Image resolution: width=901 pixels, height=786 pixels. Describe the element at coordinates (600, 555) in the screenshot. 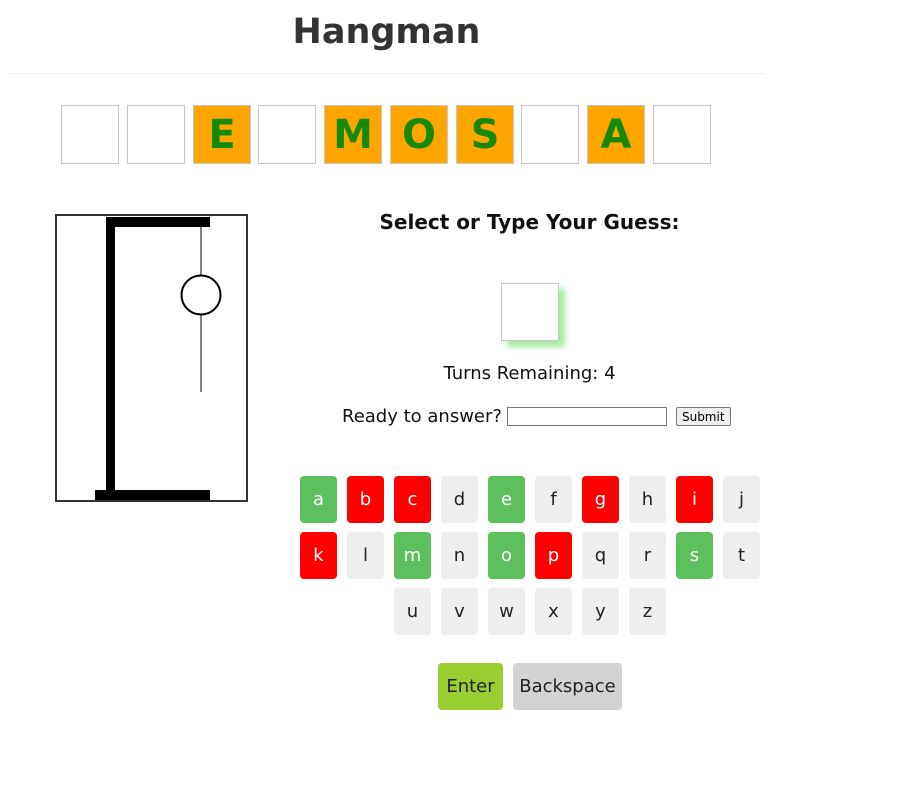

I see `key-q: q` at that location.